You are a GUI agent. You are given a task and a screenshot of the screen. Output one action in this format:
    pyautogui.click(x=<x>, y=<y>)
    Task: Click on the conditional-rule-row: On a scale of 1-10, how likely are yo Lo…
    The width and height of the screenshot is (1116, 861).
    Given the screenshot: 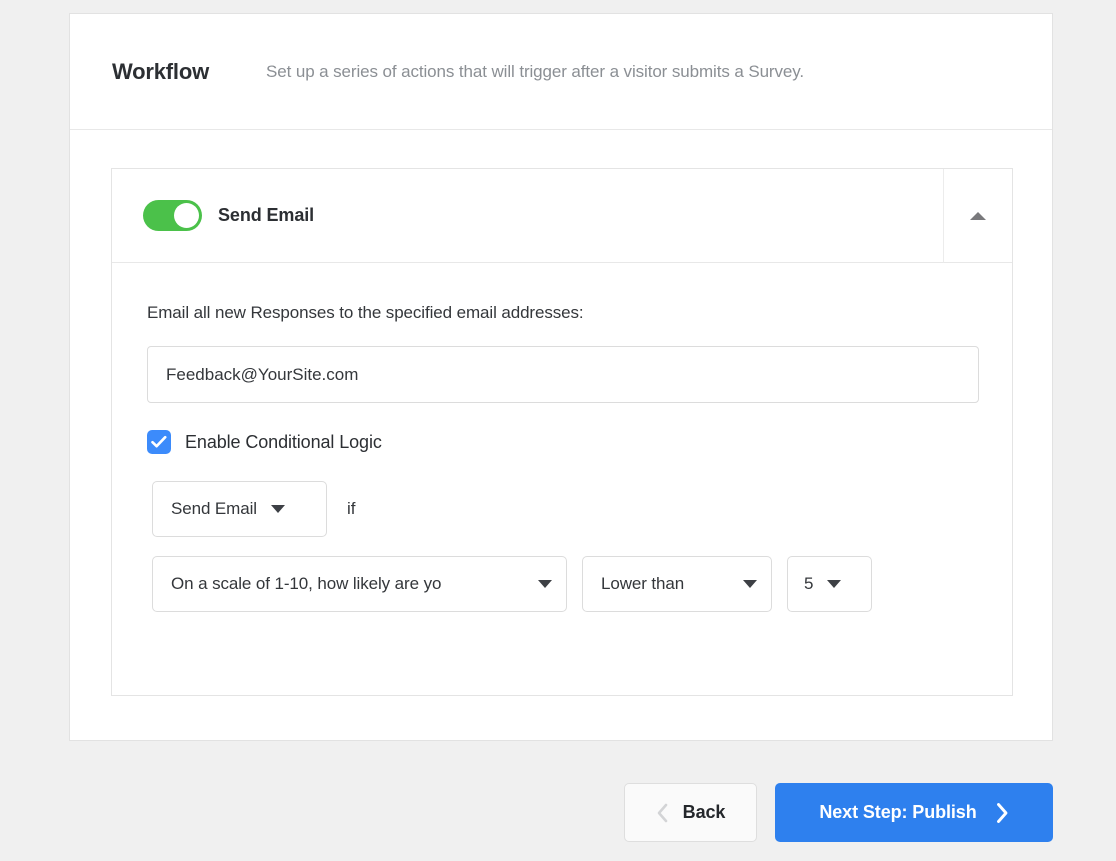 What is the action you would take?
    pyautogui.click(x=582, y=584)
    